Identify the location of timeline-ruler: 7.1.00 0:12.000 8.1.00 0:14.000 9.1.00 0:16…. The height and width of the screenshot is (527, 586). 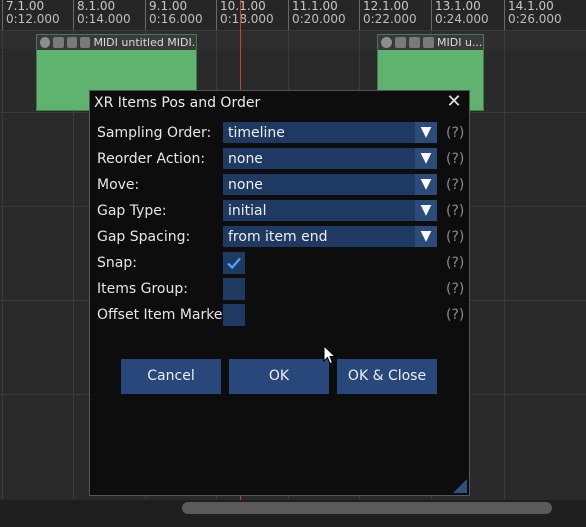
(293, 15).